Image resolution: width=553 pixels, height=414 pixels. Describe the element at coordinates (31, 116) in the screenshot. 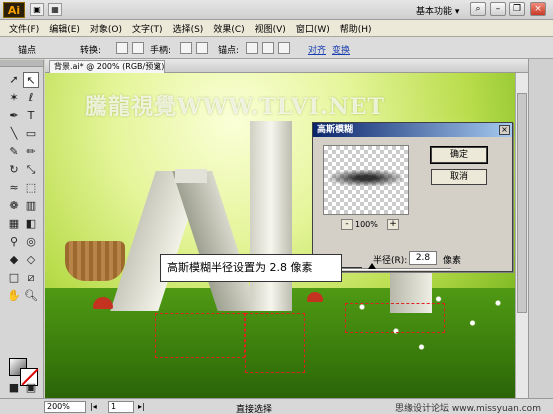

I see `type-tool-icon: T` at that location.